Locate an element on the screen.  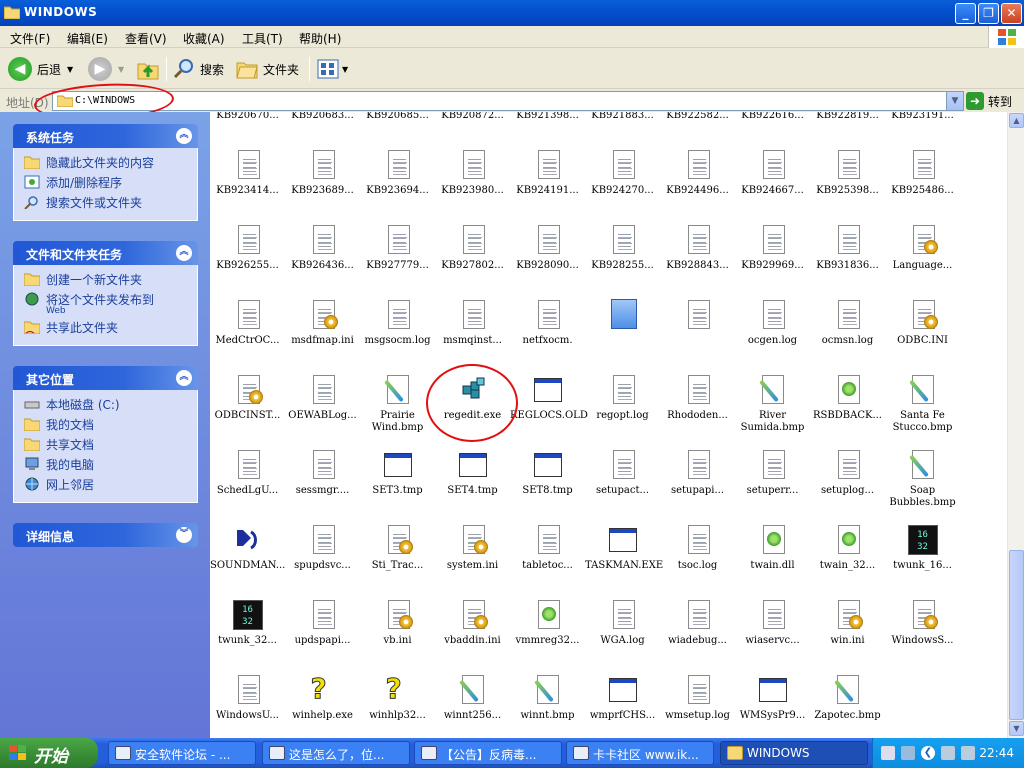
file-item: Prairie Wind.bmp is located at coordinates (397, 404).